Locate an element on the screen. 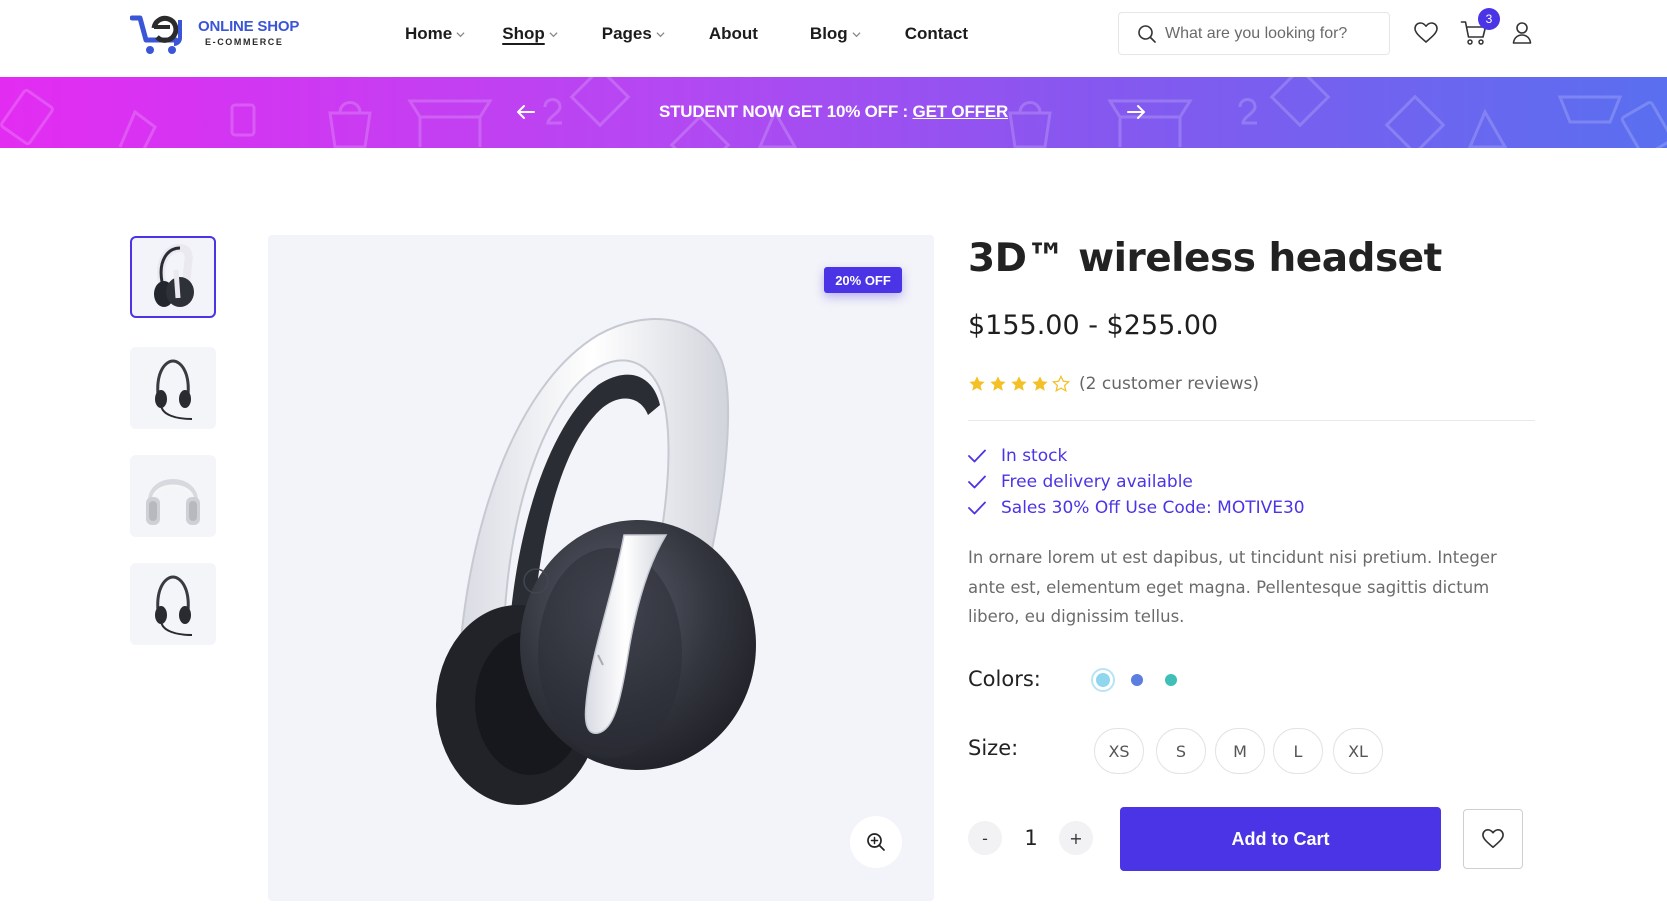  feature-text: Sales 30% Off Use Code: MOTIVE30 is located at coordinates (1153, 508).